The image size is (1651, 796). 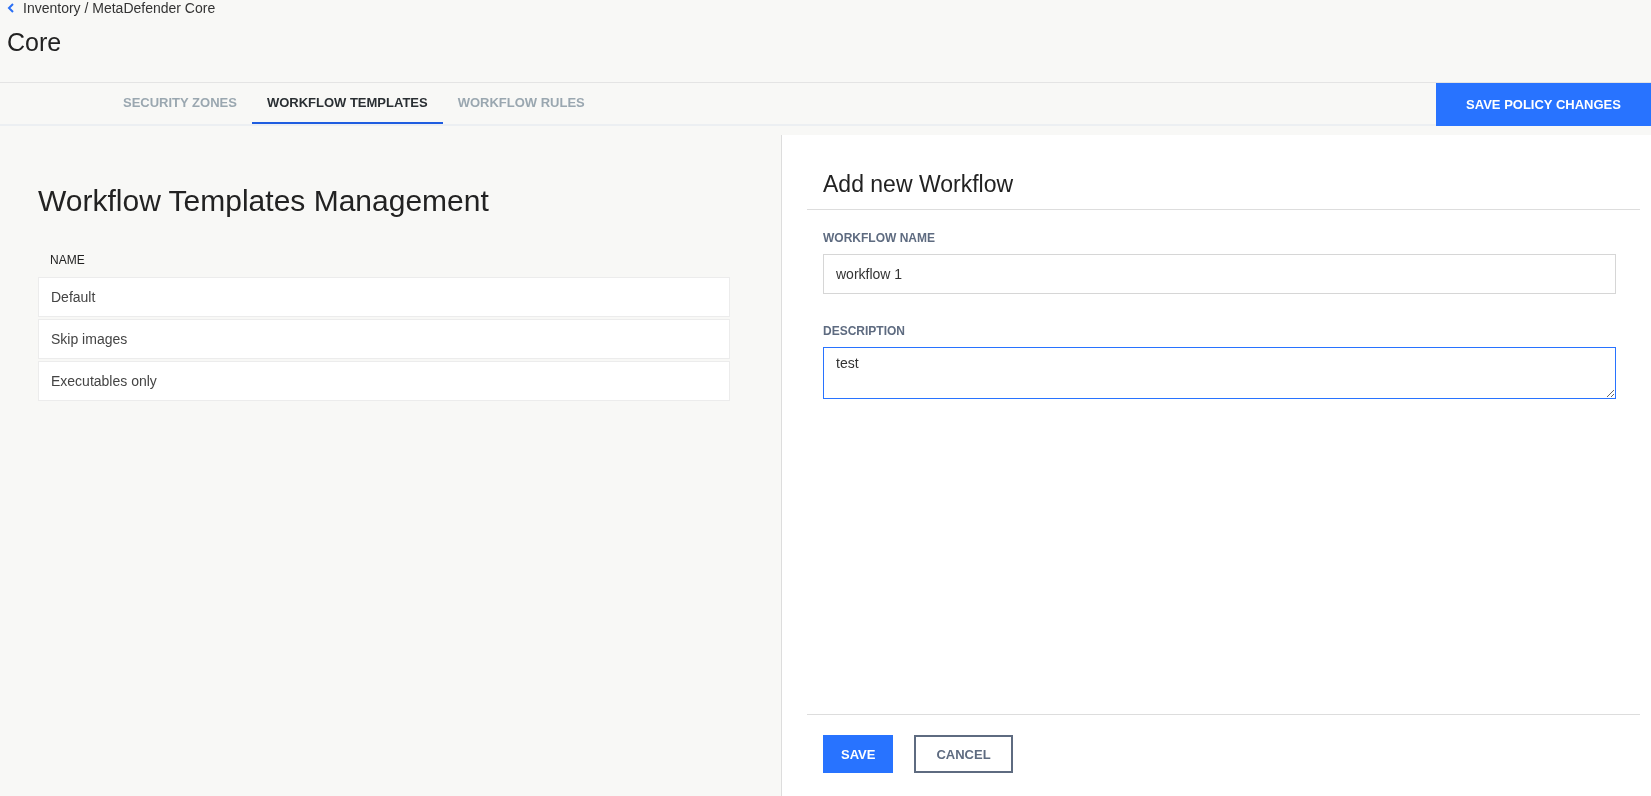 What do you see at coordinates (264, 201) in the screenshot?
I see `section-title: Workflow Templates Management` at bounding box center [264, 201].